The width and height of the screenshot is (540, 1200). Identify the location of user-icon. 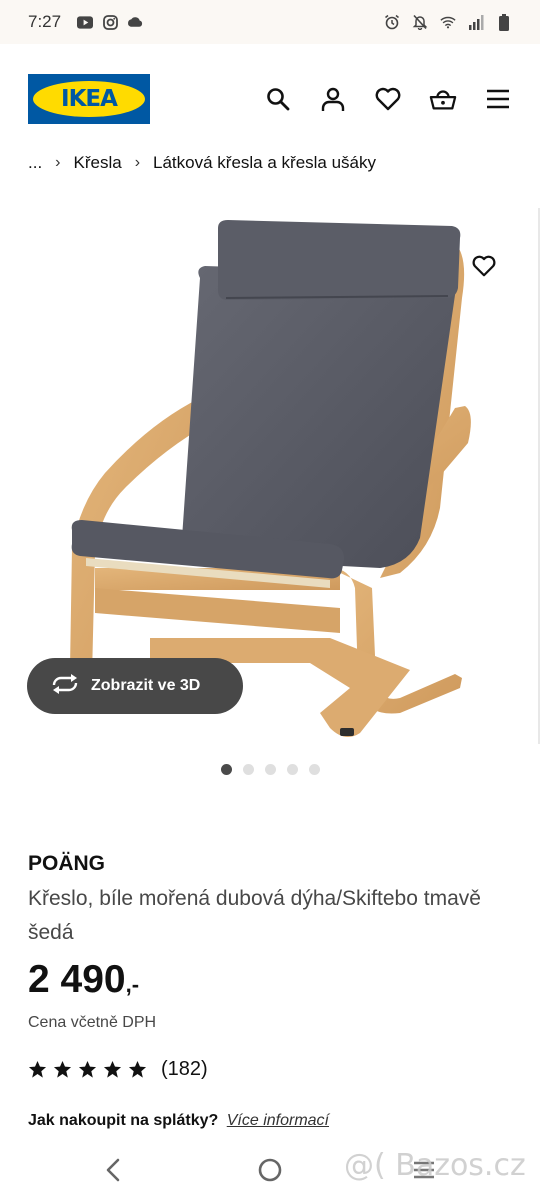
(333, 99).